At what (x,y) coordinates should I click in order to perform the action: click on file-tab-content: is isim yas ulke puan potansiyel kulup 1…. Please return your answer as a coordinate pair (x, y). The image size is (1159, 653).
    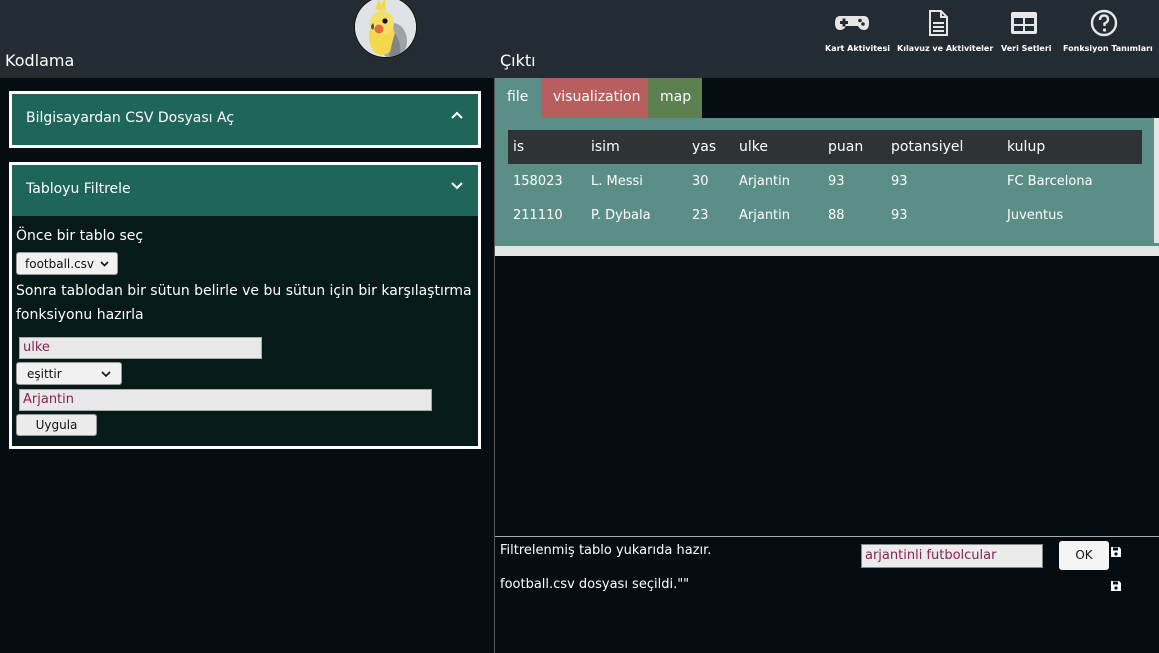
    Looking at the image, I should click on (827, 182).